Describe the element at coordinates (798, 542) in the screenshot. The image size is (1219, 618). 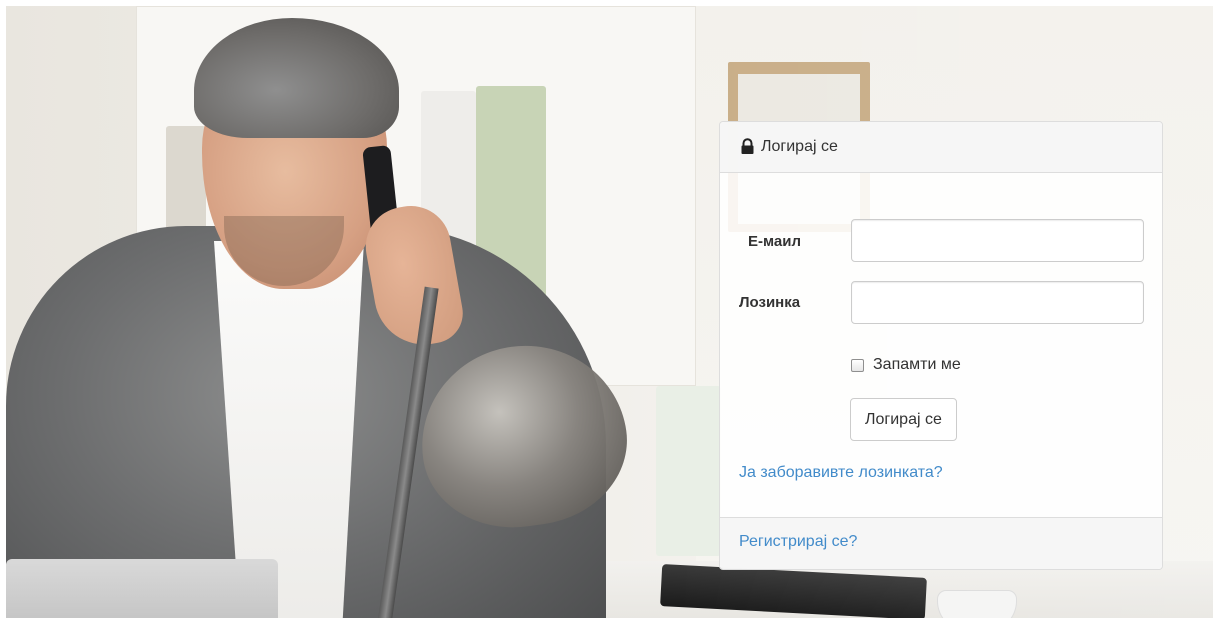
I see `register-link: Регистрирај се?` at that location.